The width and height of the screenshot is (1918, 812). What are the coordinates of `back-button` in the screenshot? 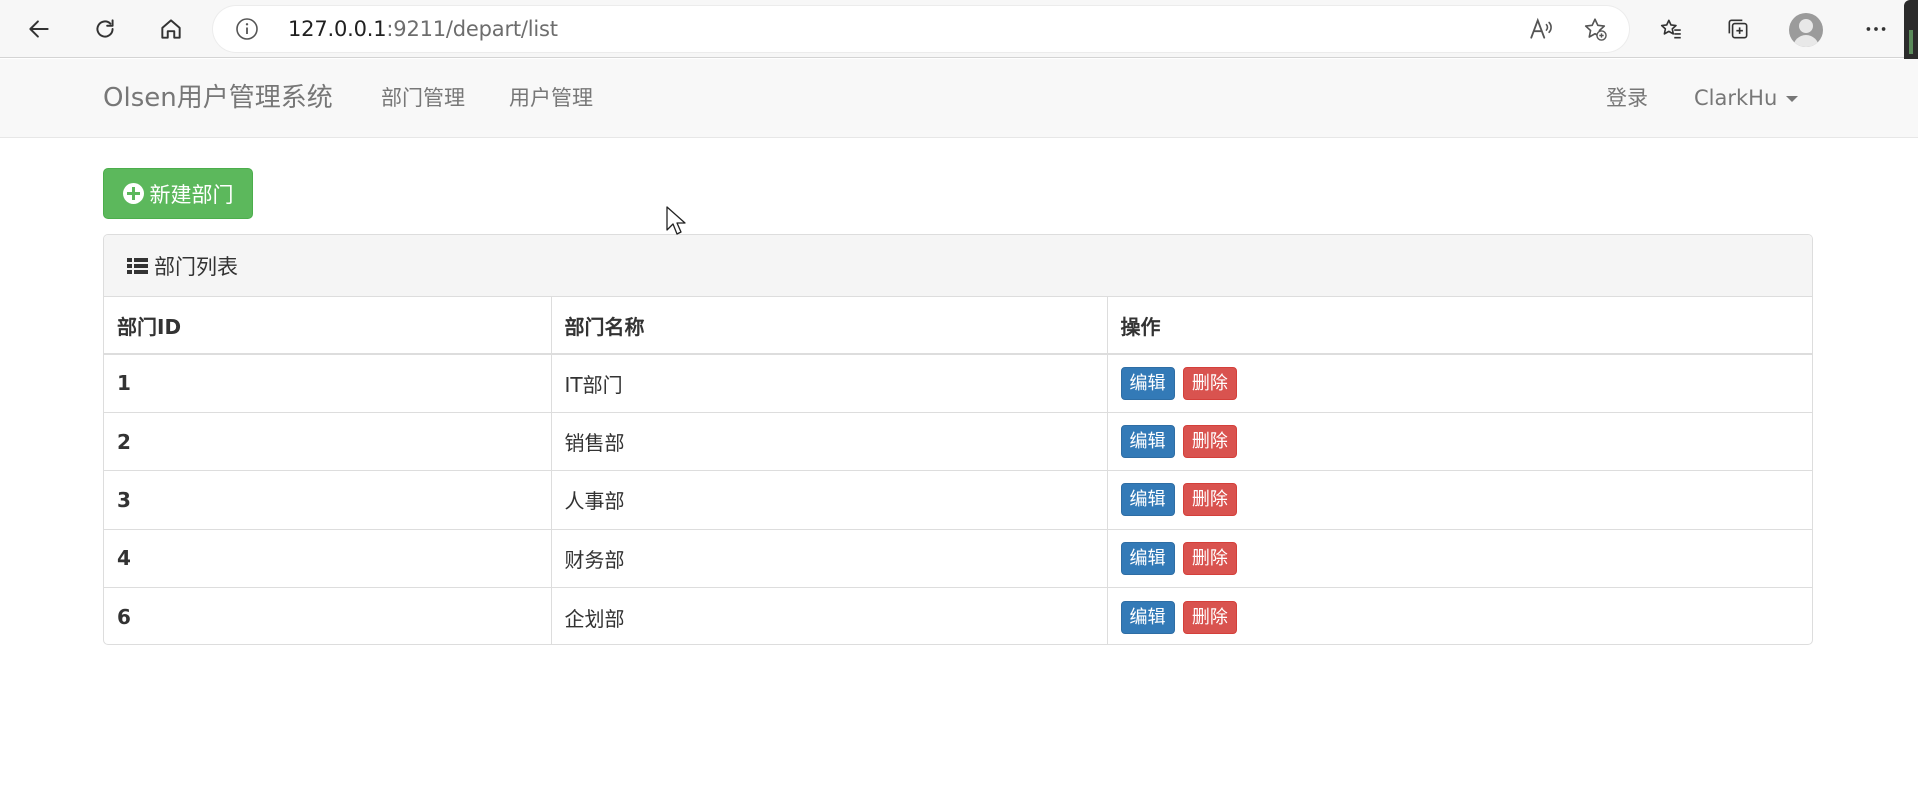 It's located at (39, 29).